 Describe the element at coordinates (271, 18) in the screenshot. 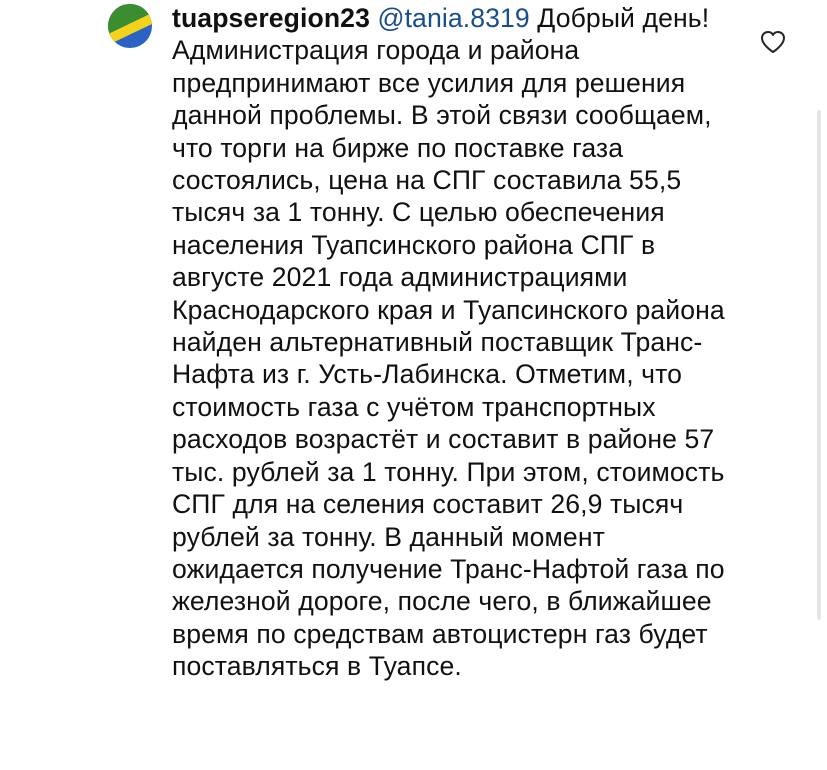

I see `comment-username: tuapseregion23` at that location.